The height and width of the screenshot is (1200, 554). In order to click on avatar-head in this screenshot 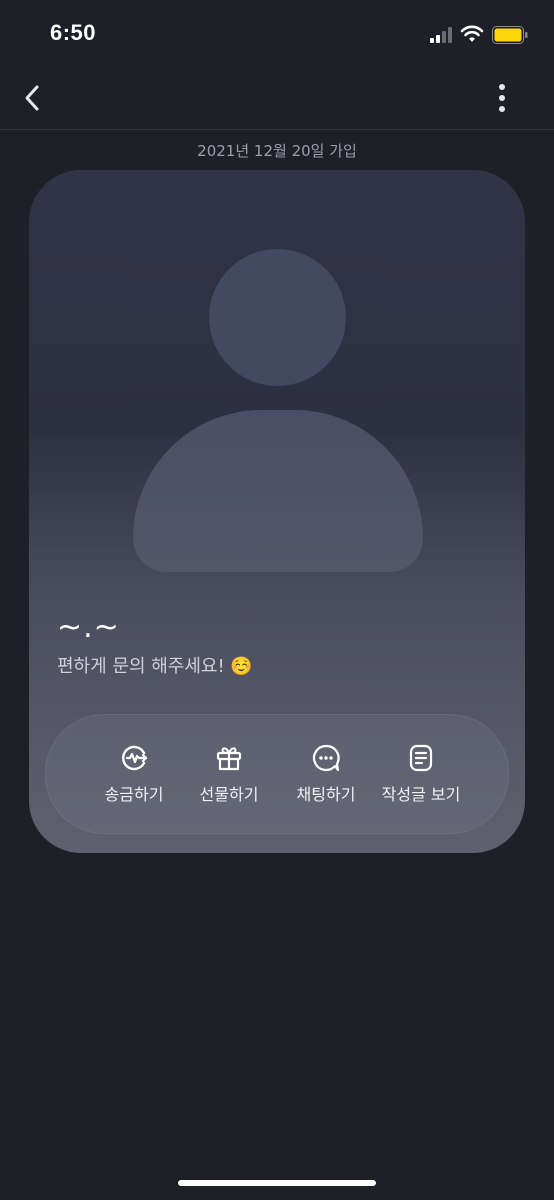, I will do `click(277, 317)`.